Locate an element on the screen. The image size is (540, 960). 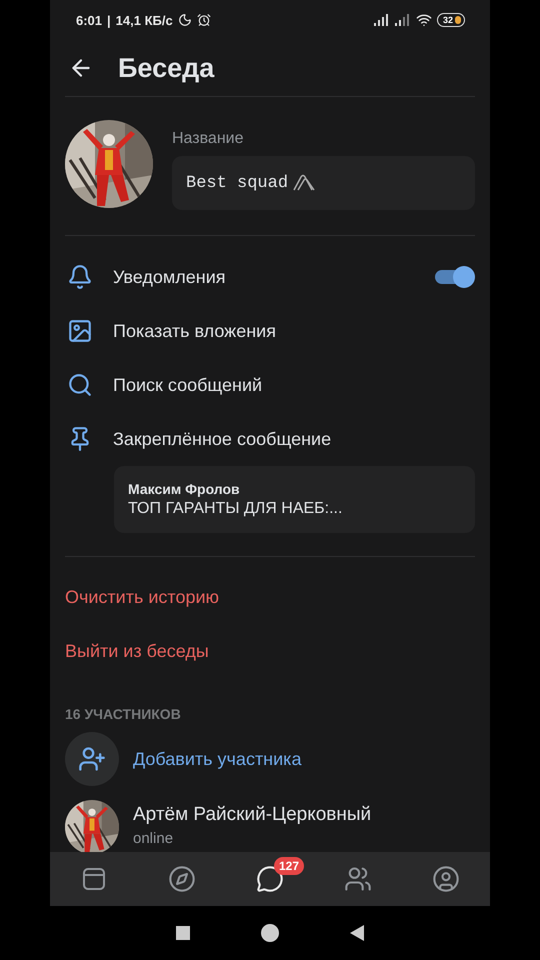
back-nav-button is located at coordinates (357, 933).